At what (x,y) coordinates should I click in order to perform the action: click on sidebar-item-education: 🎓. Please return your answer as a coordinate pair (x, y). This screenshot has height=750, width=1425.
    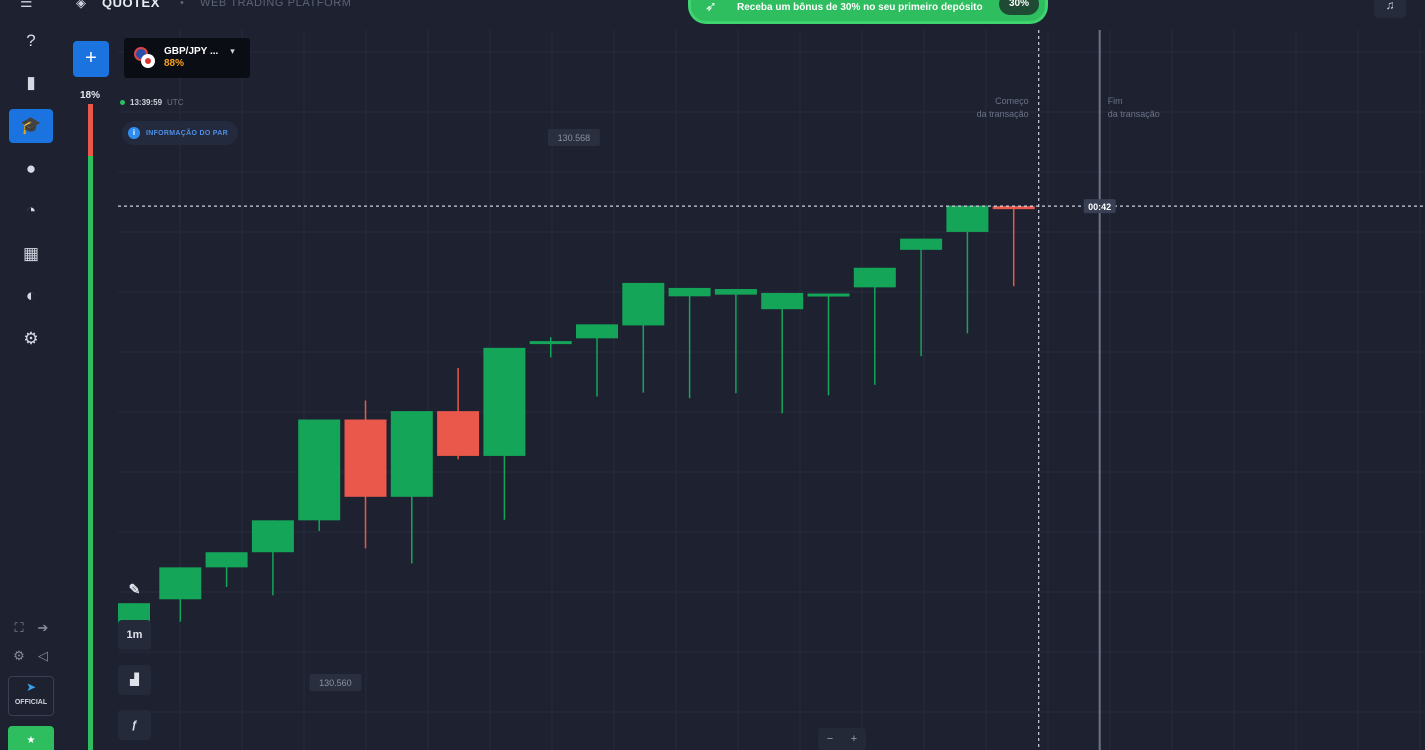
    Looking at the image, I should click on (31, 126).